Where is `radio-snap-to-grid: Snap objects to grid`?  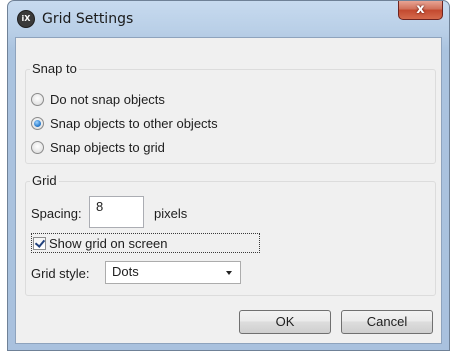
radio-snap-to-grid: Snap objects to grid is located at coordinates (98, 147).